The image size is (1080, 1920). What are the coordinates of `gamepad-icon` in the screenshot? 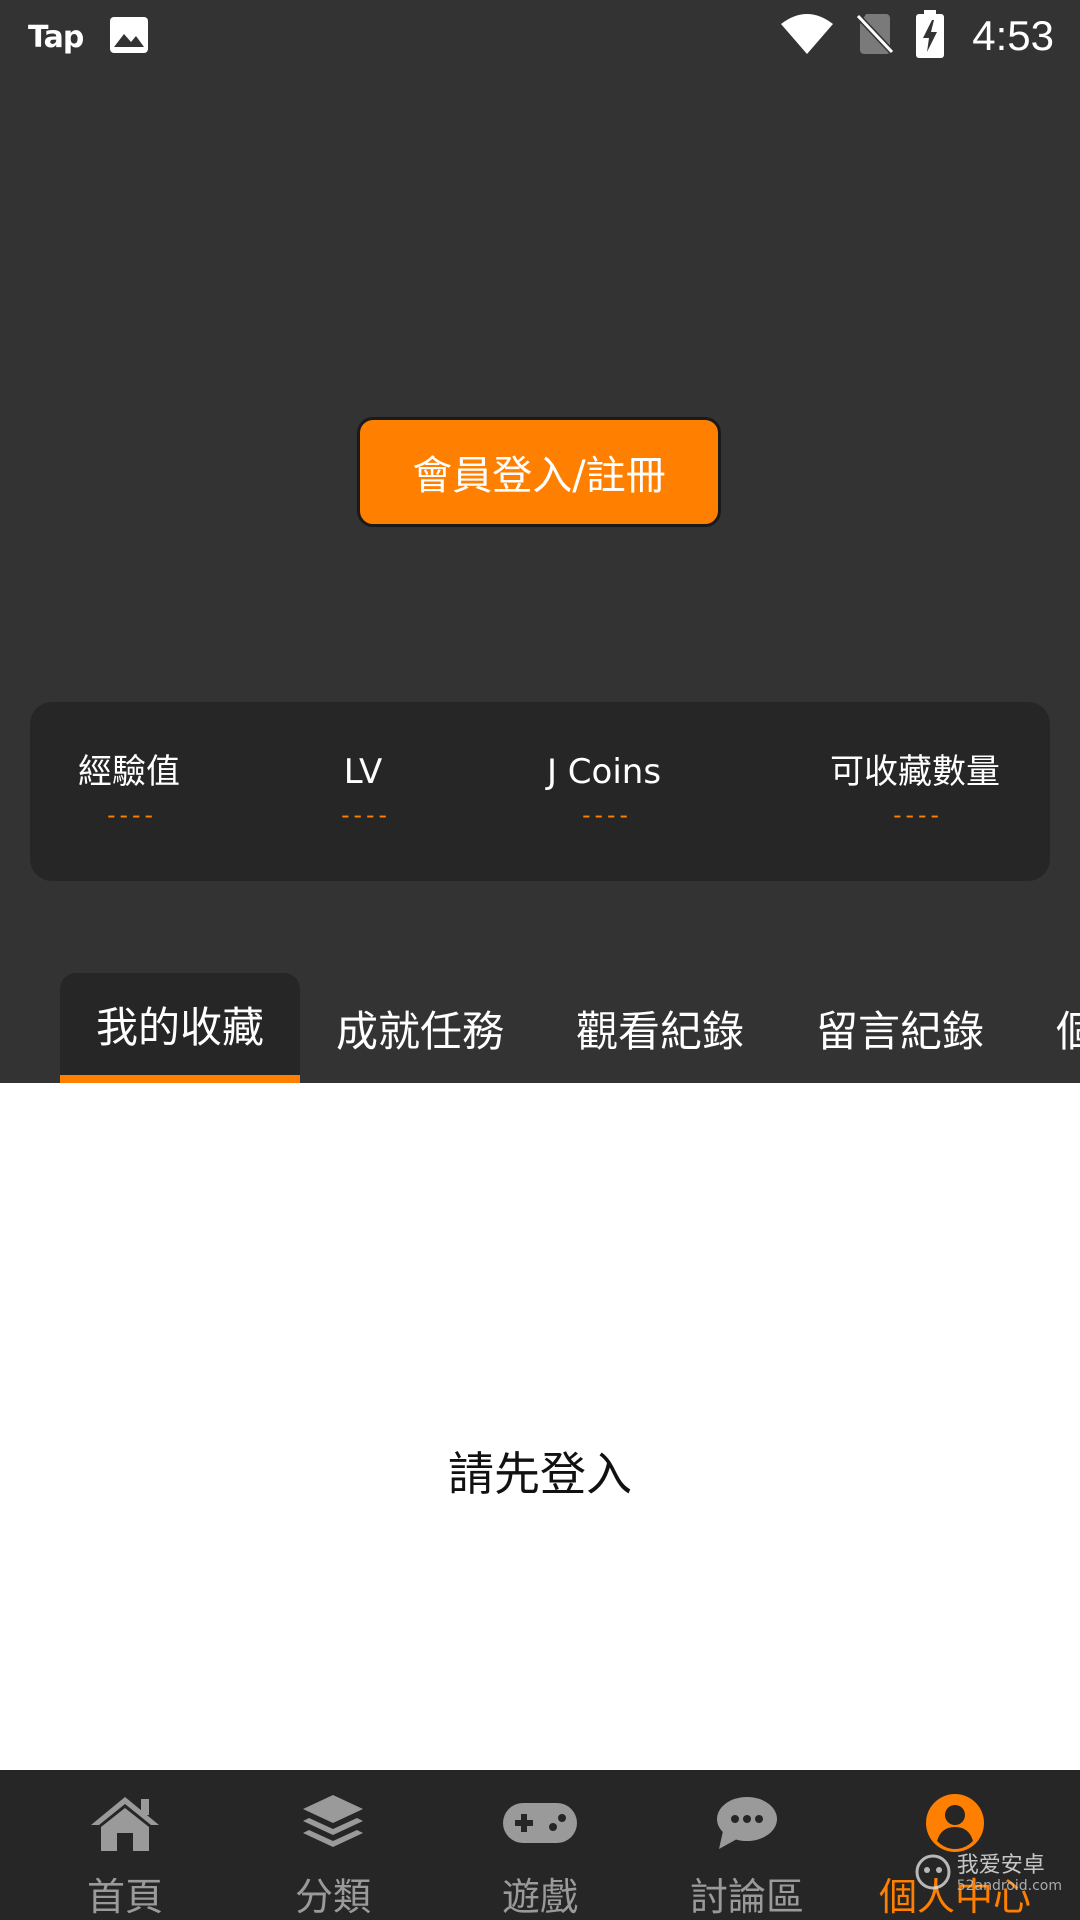 It's located at (540, 1823).